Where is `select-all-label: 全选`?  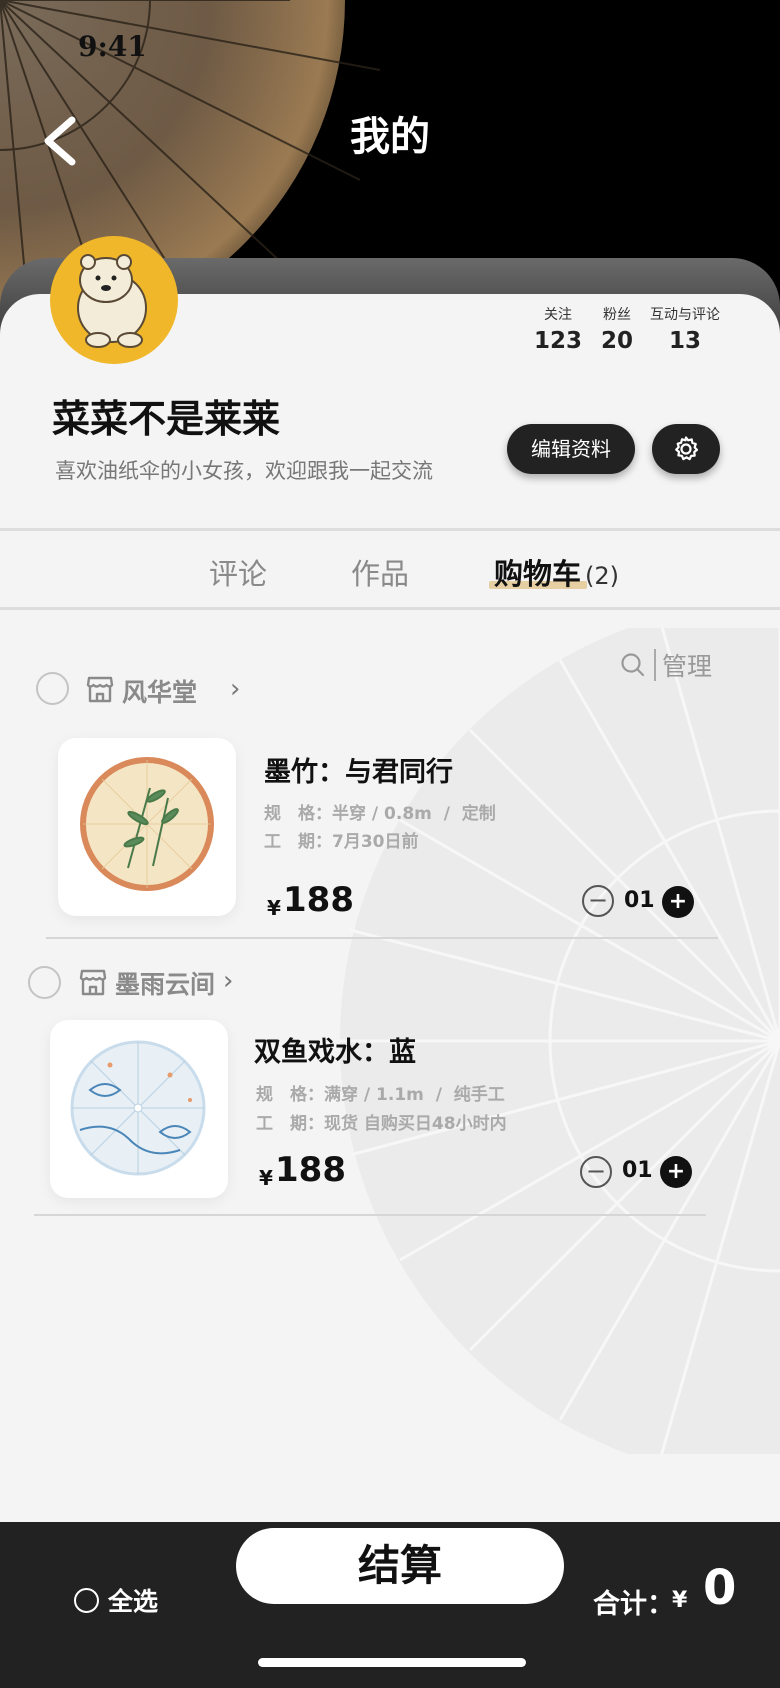
select-all-label: 全选 is located at coordinates (133, 1600).